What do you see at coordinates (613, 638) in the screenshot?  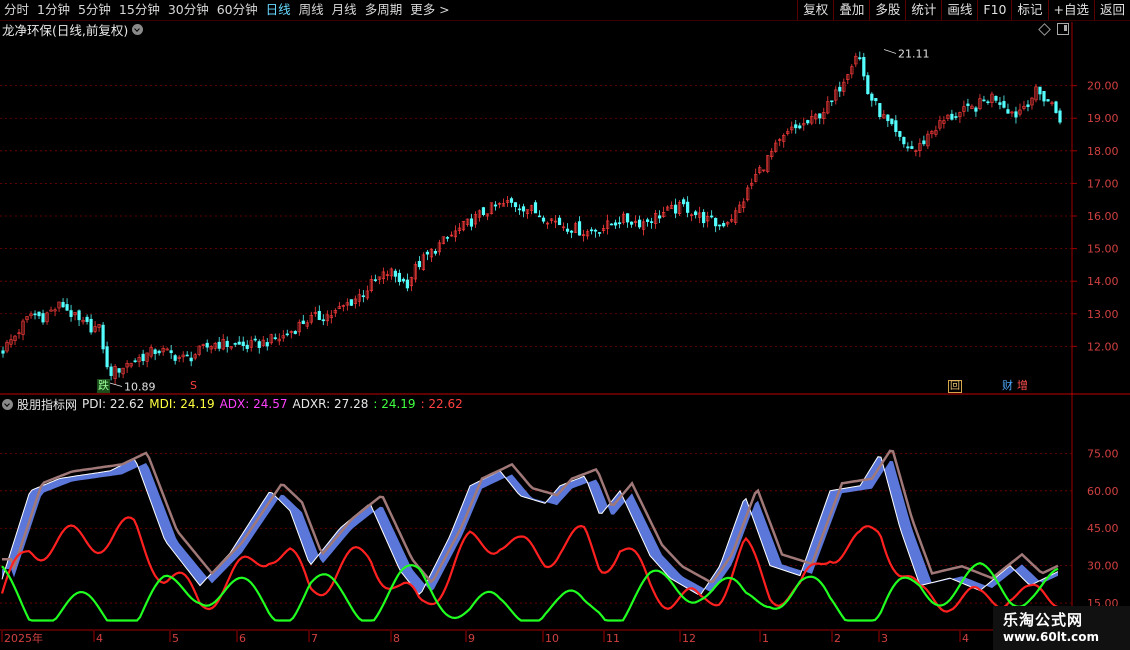 I see `time-tick-label: 11` at bounding box center [613, 638].